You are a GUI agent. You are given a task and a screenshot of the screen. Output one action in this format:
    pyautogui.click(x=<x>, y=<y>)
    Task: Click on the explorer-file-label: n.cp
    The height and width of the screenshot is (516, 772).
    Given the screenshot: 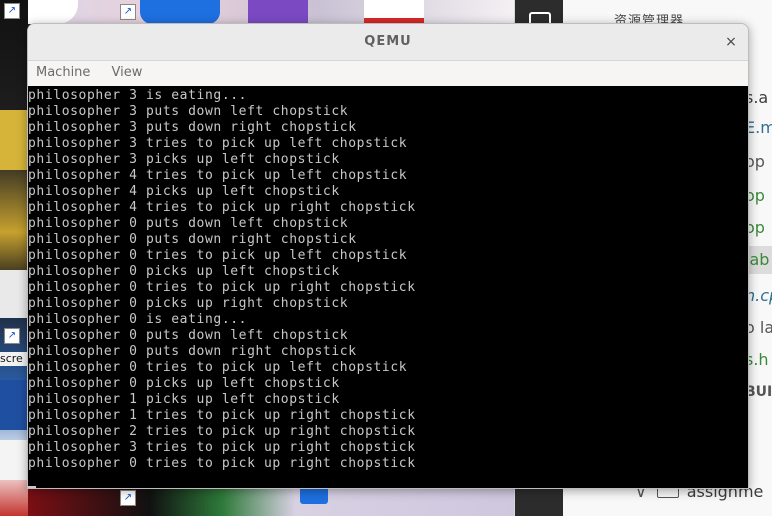 What is the action you would take?
    pyautogui.click(x=758, y=295)
    